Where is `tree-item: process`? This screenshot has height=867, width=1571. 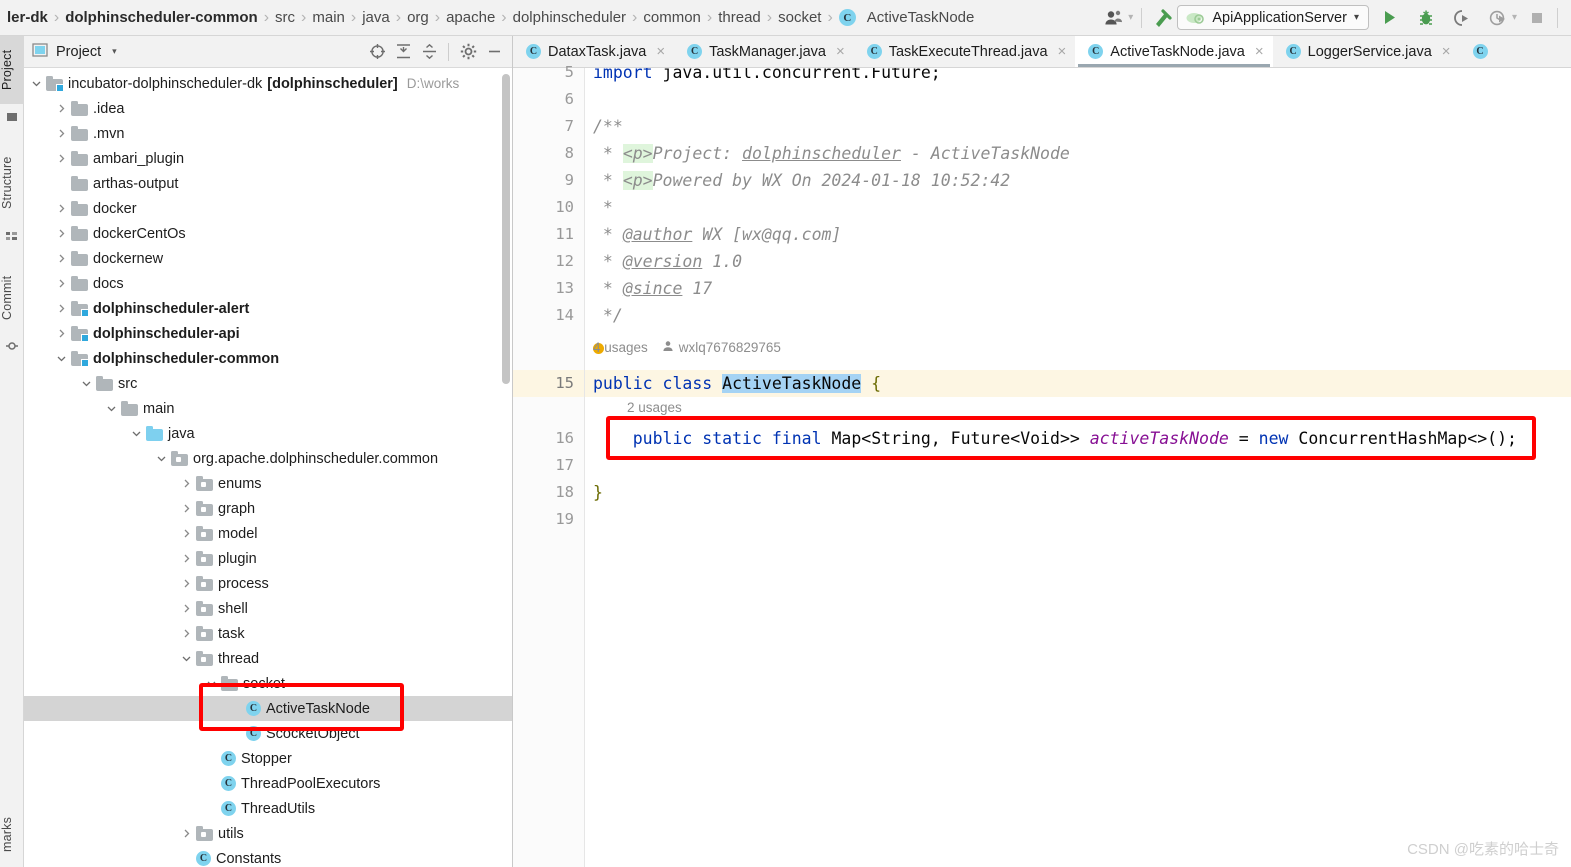 tree-item: process is located at coordinates (268, 583).